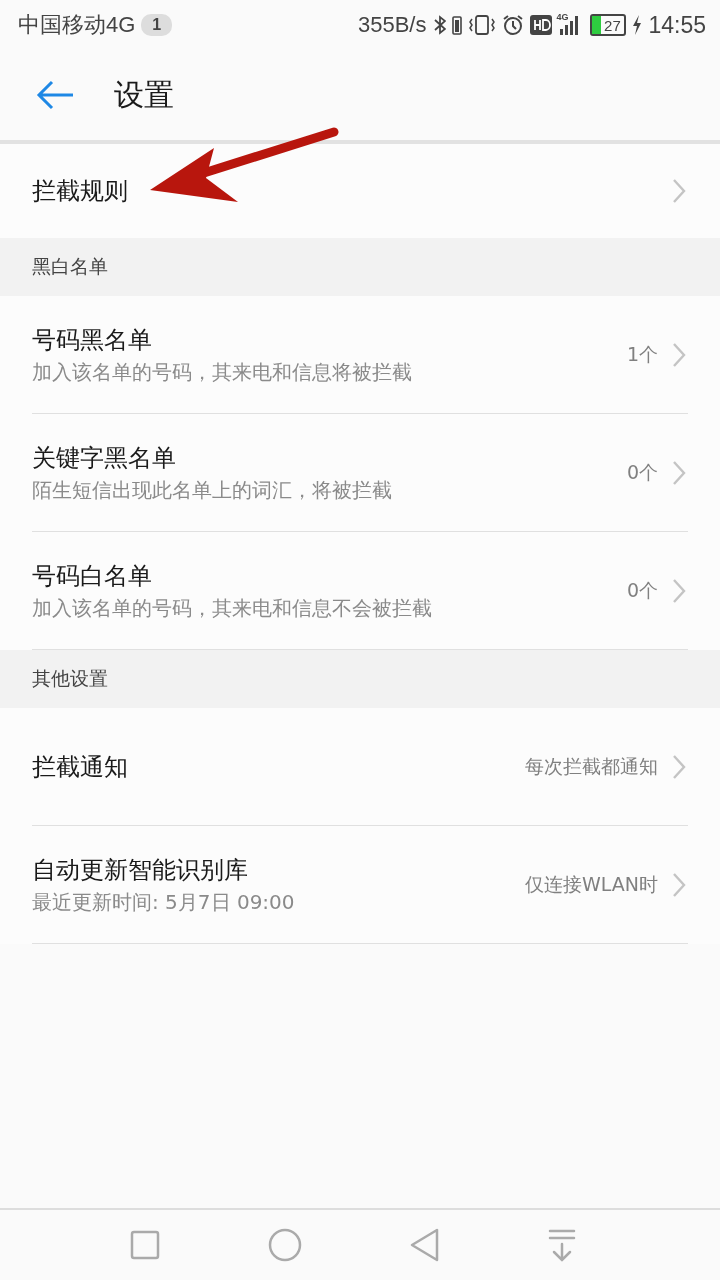 Image resolution: width=720 pixels, height=1280 pixels. What do you see at coordinates (642, 354) in the screenshot?
I see `row-value: 1个` at bounding box center [642, 354].